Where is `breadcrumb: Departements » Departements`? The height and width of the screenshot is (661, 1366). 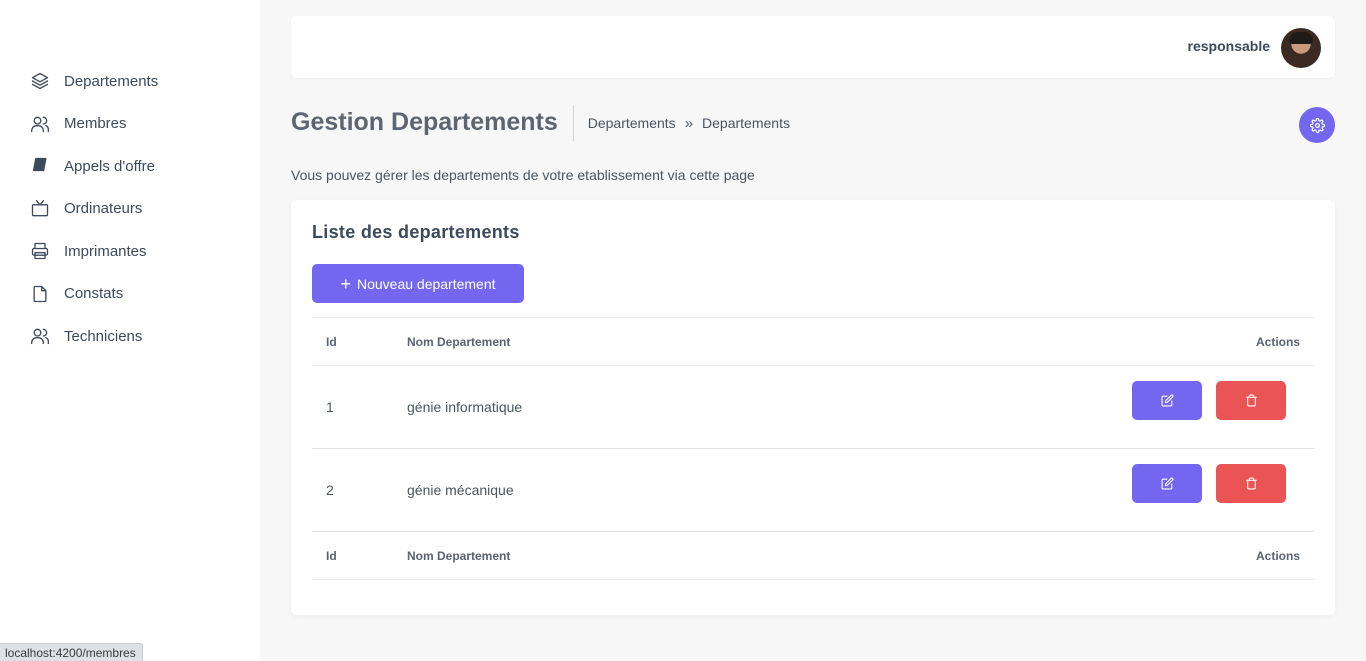 breadcrumb: Departements » Departements is located at coordinates (689, 123).